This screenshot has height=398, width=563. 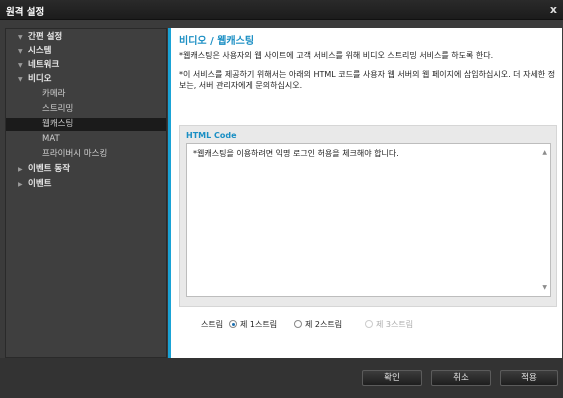 What do you see at coordinates (86, 79) in the screenshot?
I see `tree-item-video: ▼ 비디오` at bounding box center [86, 79].